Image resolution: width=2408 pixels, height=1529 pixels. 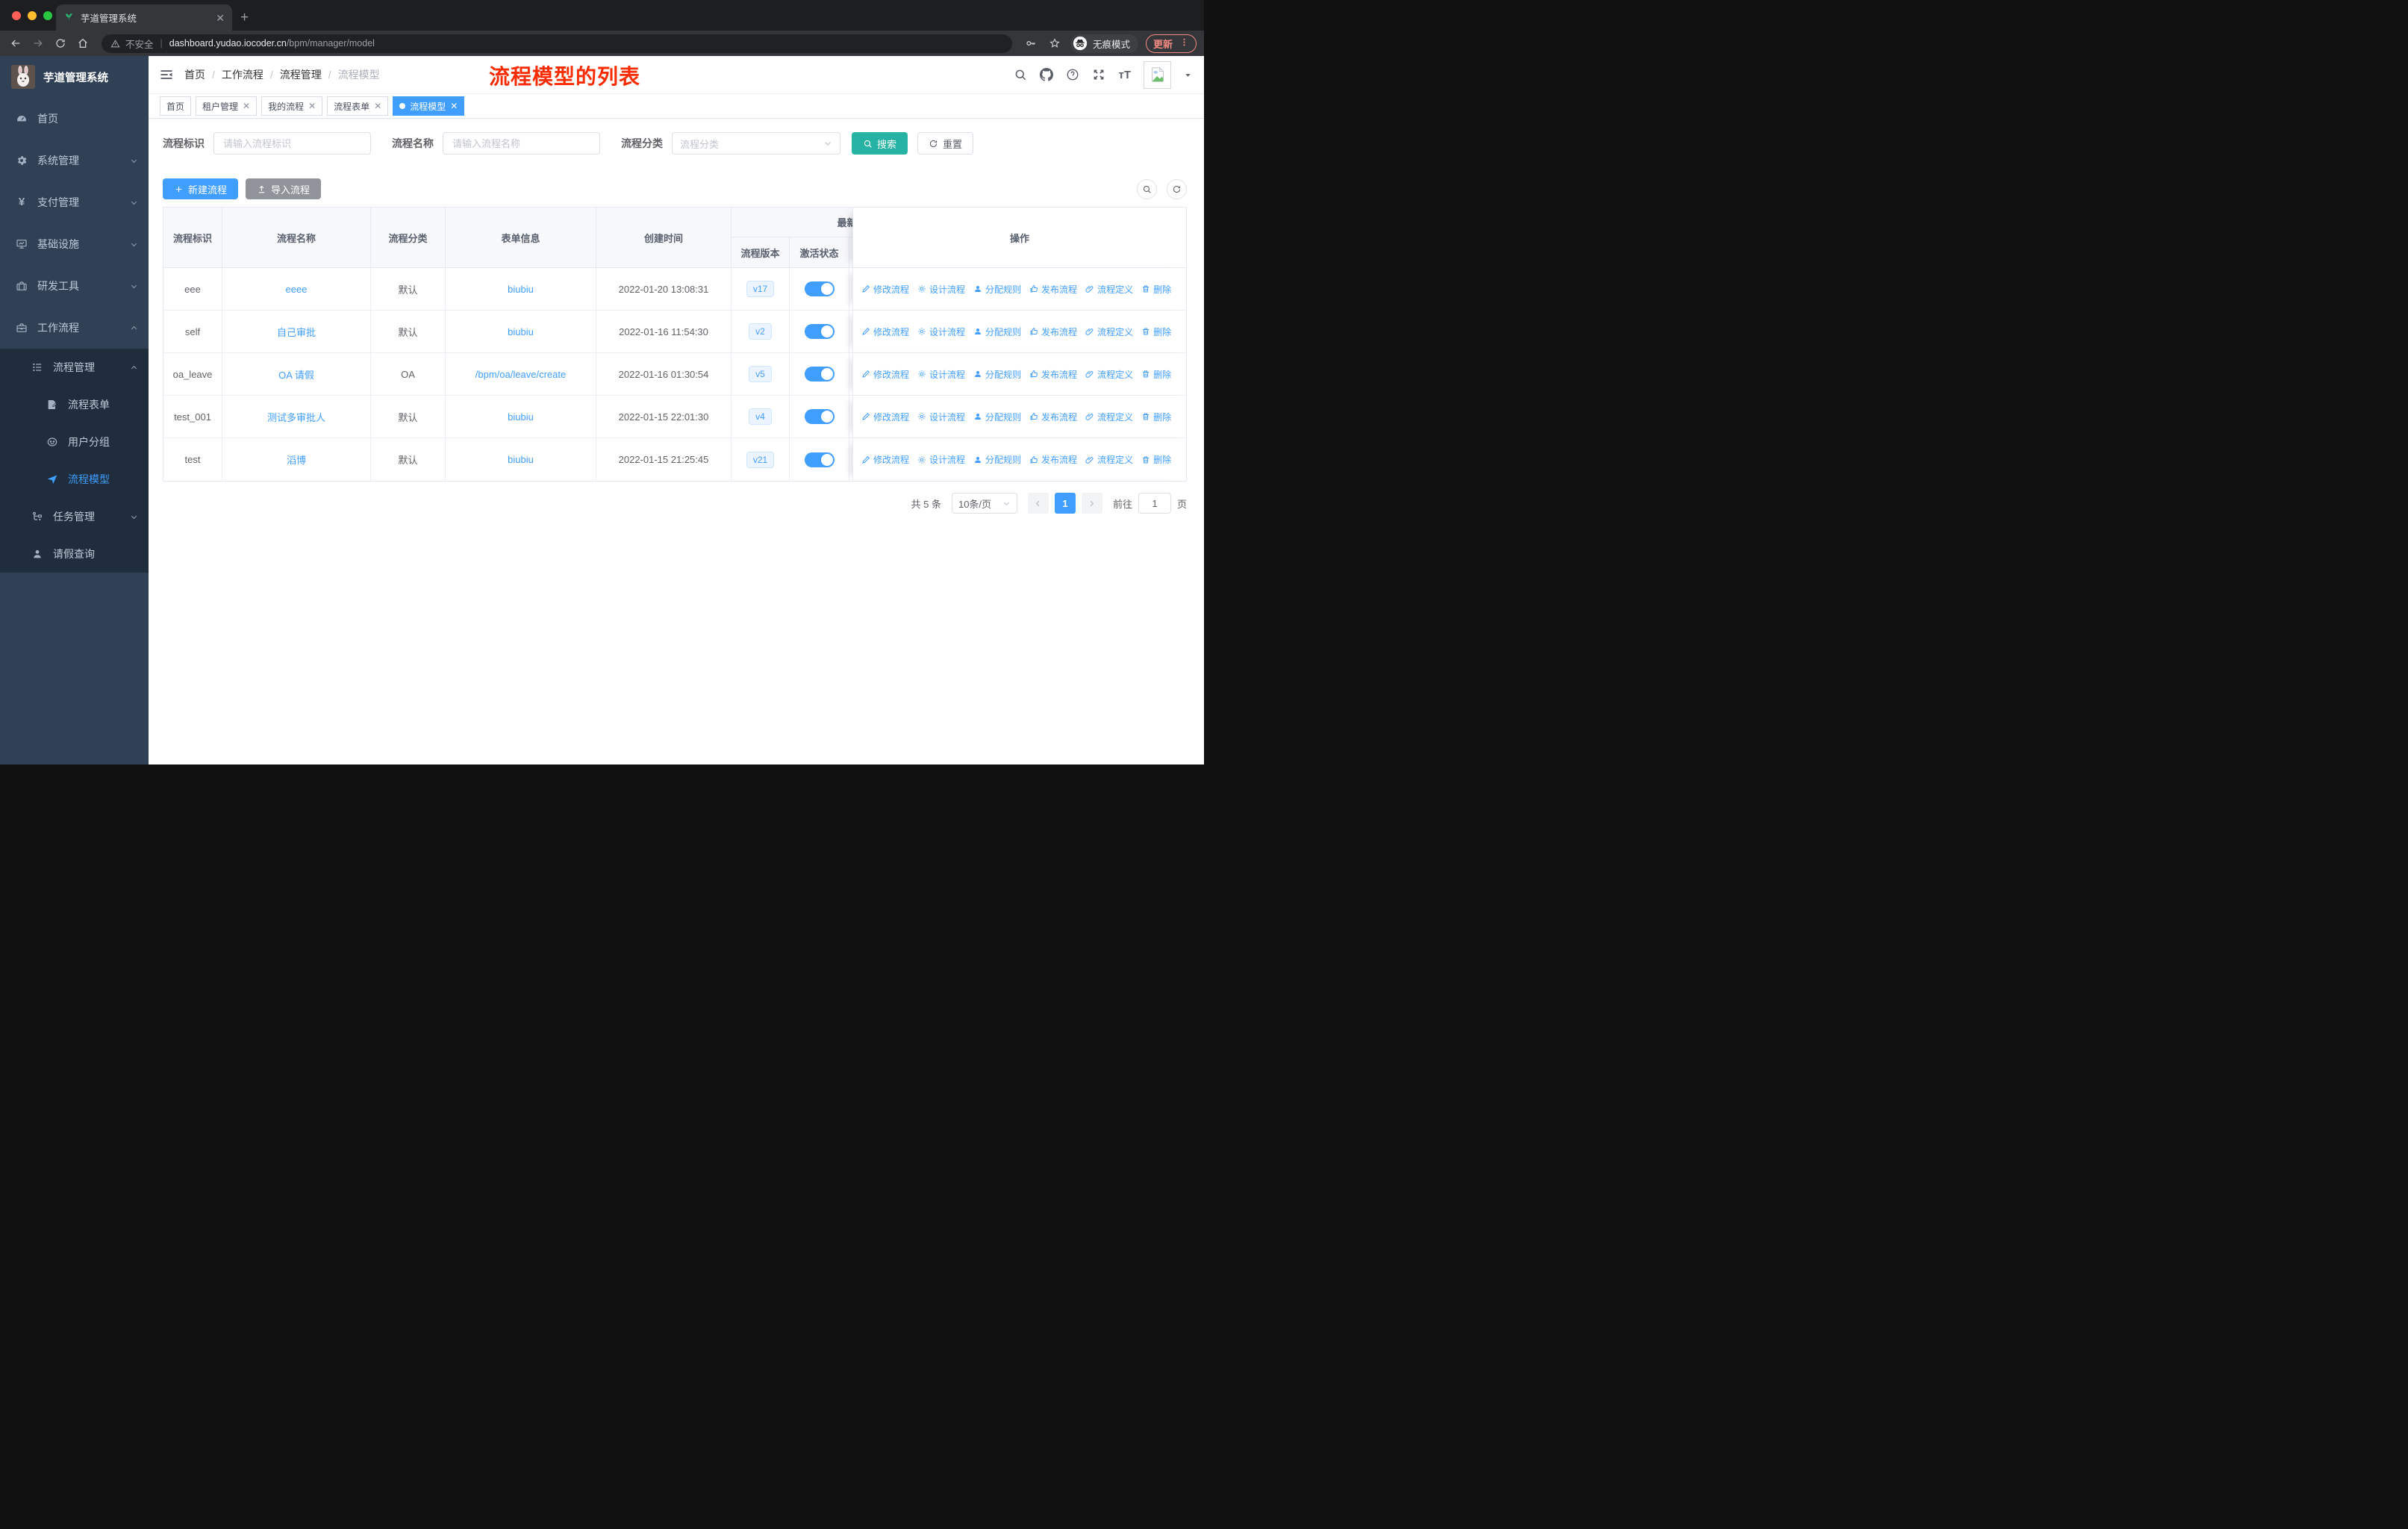 What do you see at coordinates (1171, 43) in the screenshot?
I see `browser-update-button: 更新` at bounding box center [1171, 43].